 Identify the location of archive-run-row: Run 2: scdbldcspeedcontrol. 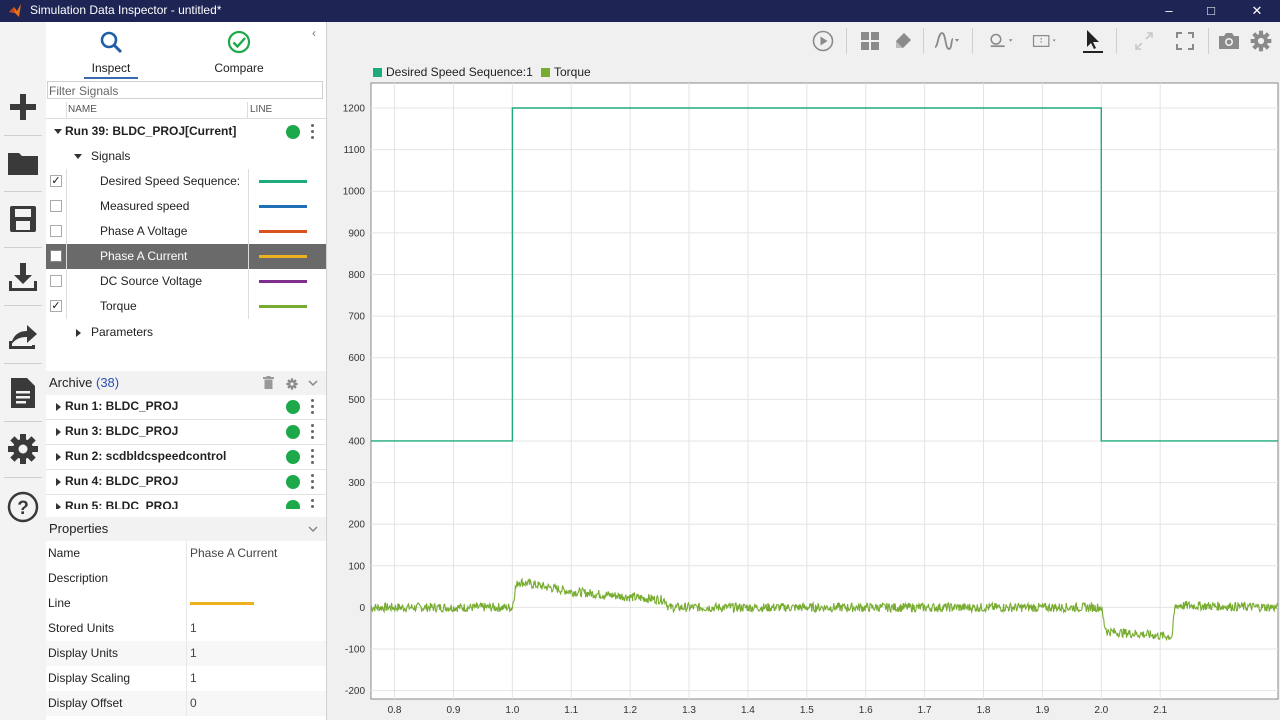
(186, 457).